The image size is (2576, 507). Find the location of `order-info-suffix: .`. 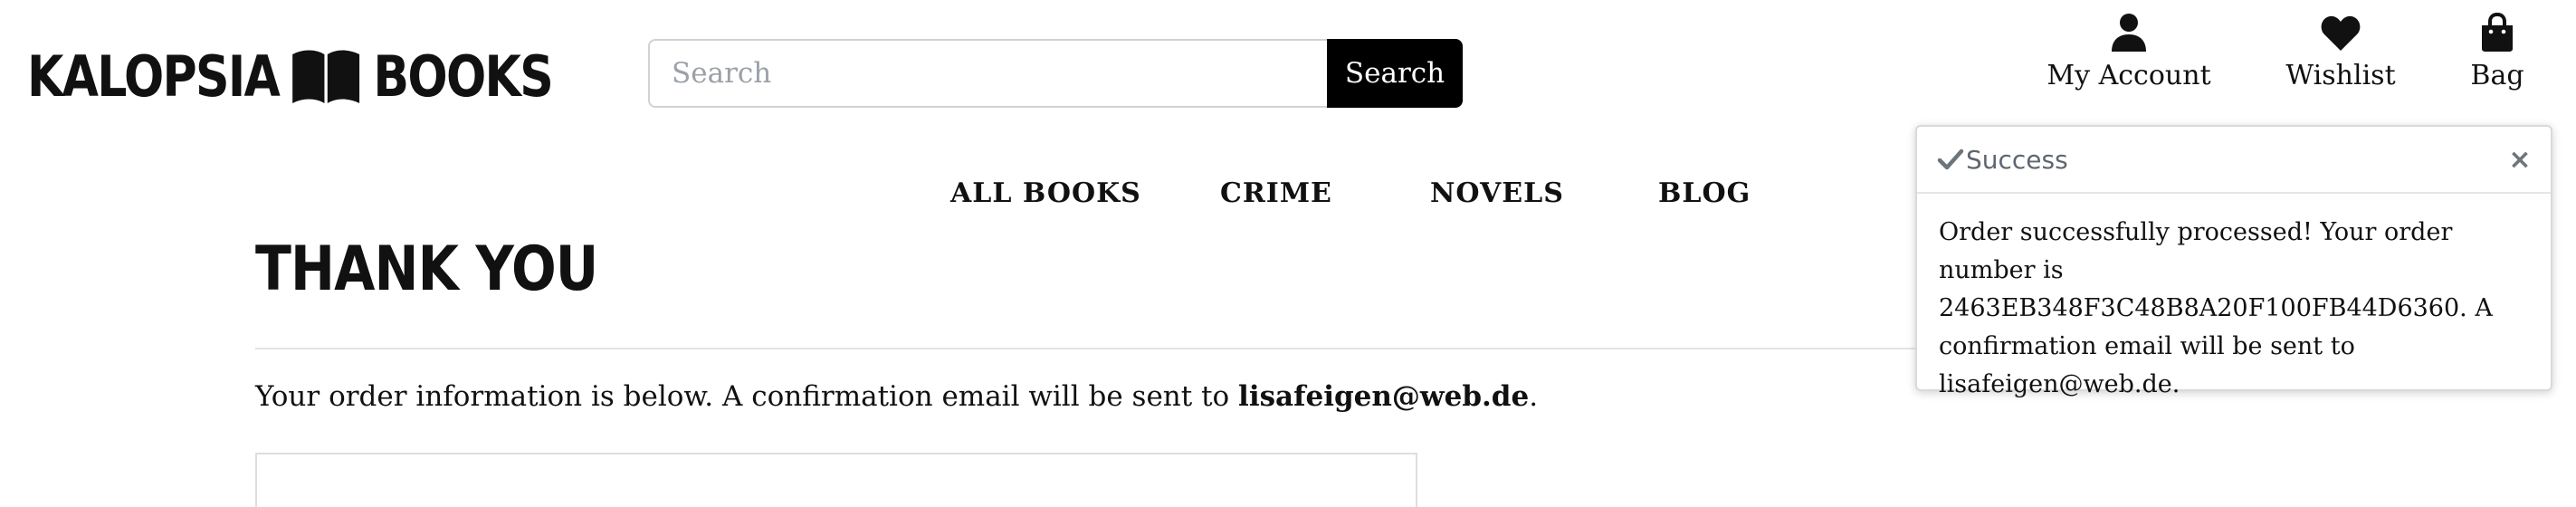

order-info-suffix: . is located at coordinates (1534, 396).